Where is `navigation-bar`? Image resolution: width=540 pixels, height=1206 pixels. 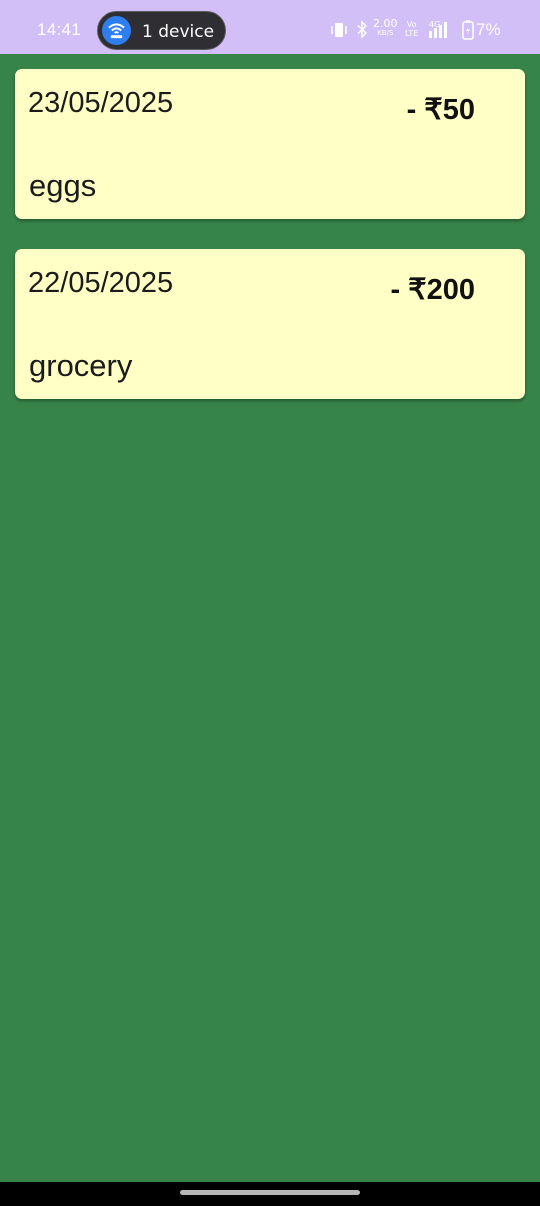 navigation-bar is located at coordinates (270, 1194).